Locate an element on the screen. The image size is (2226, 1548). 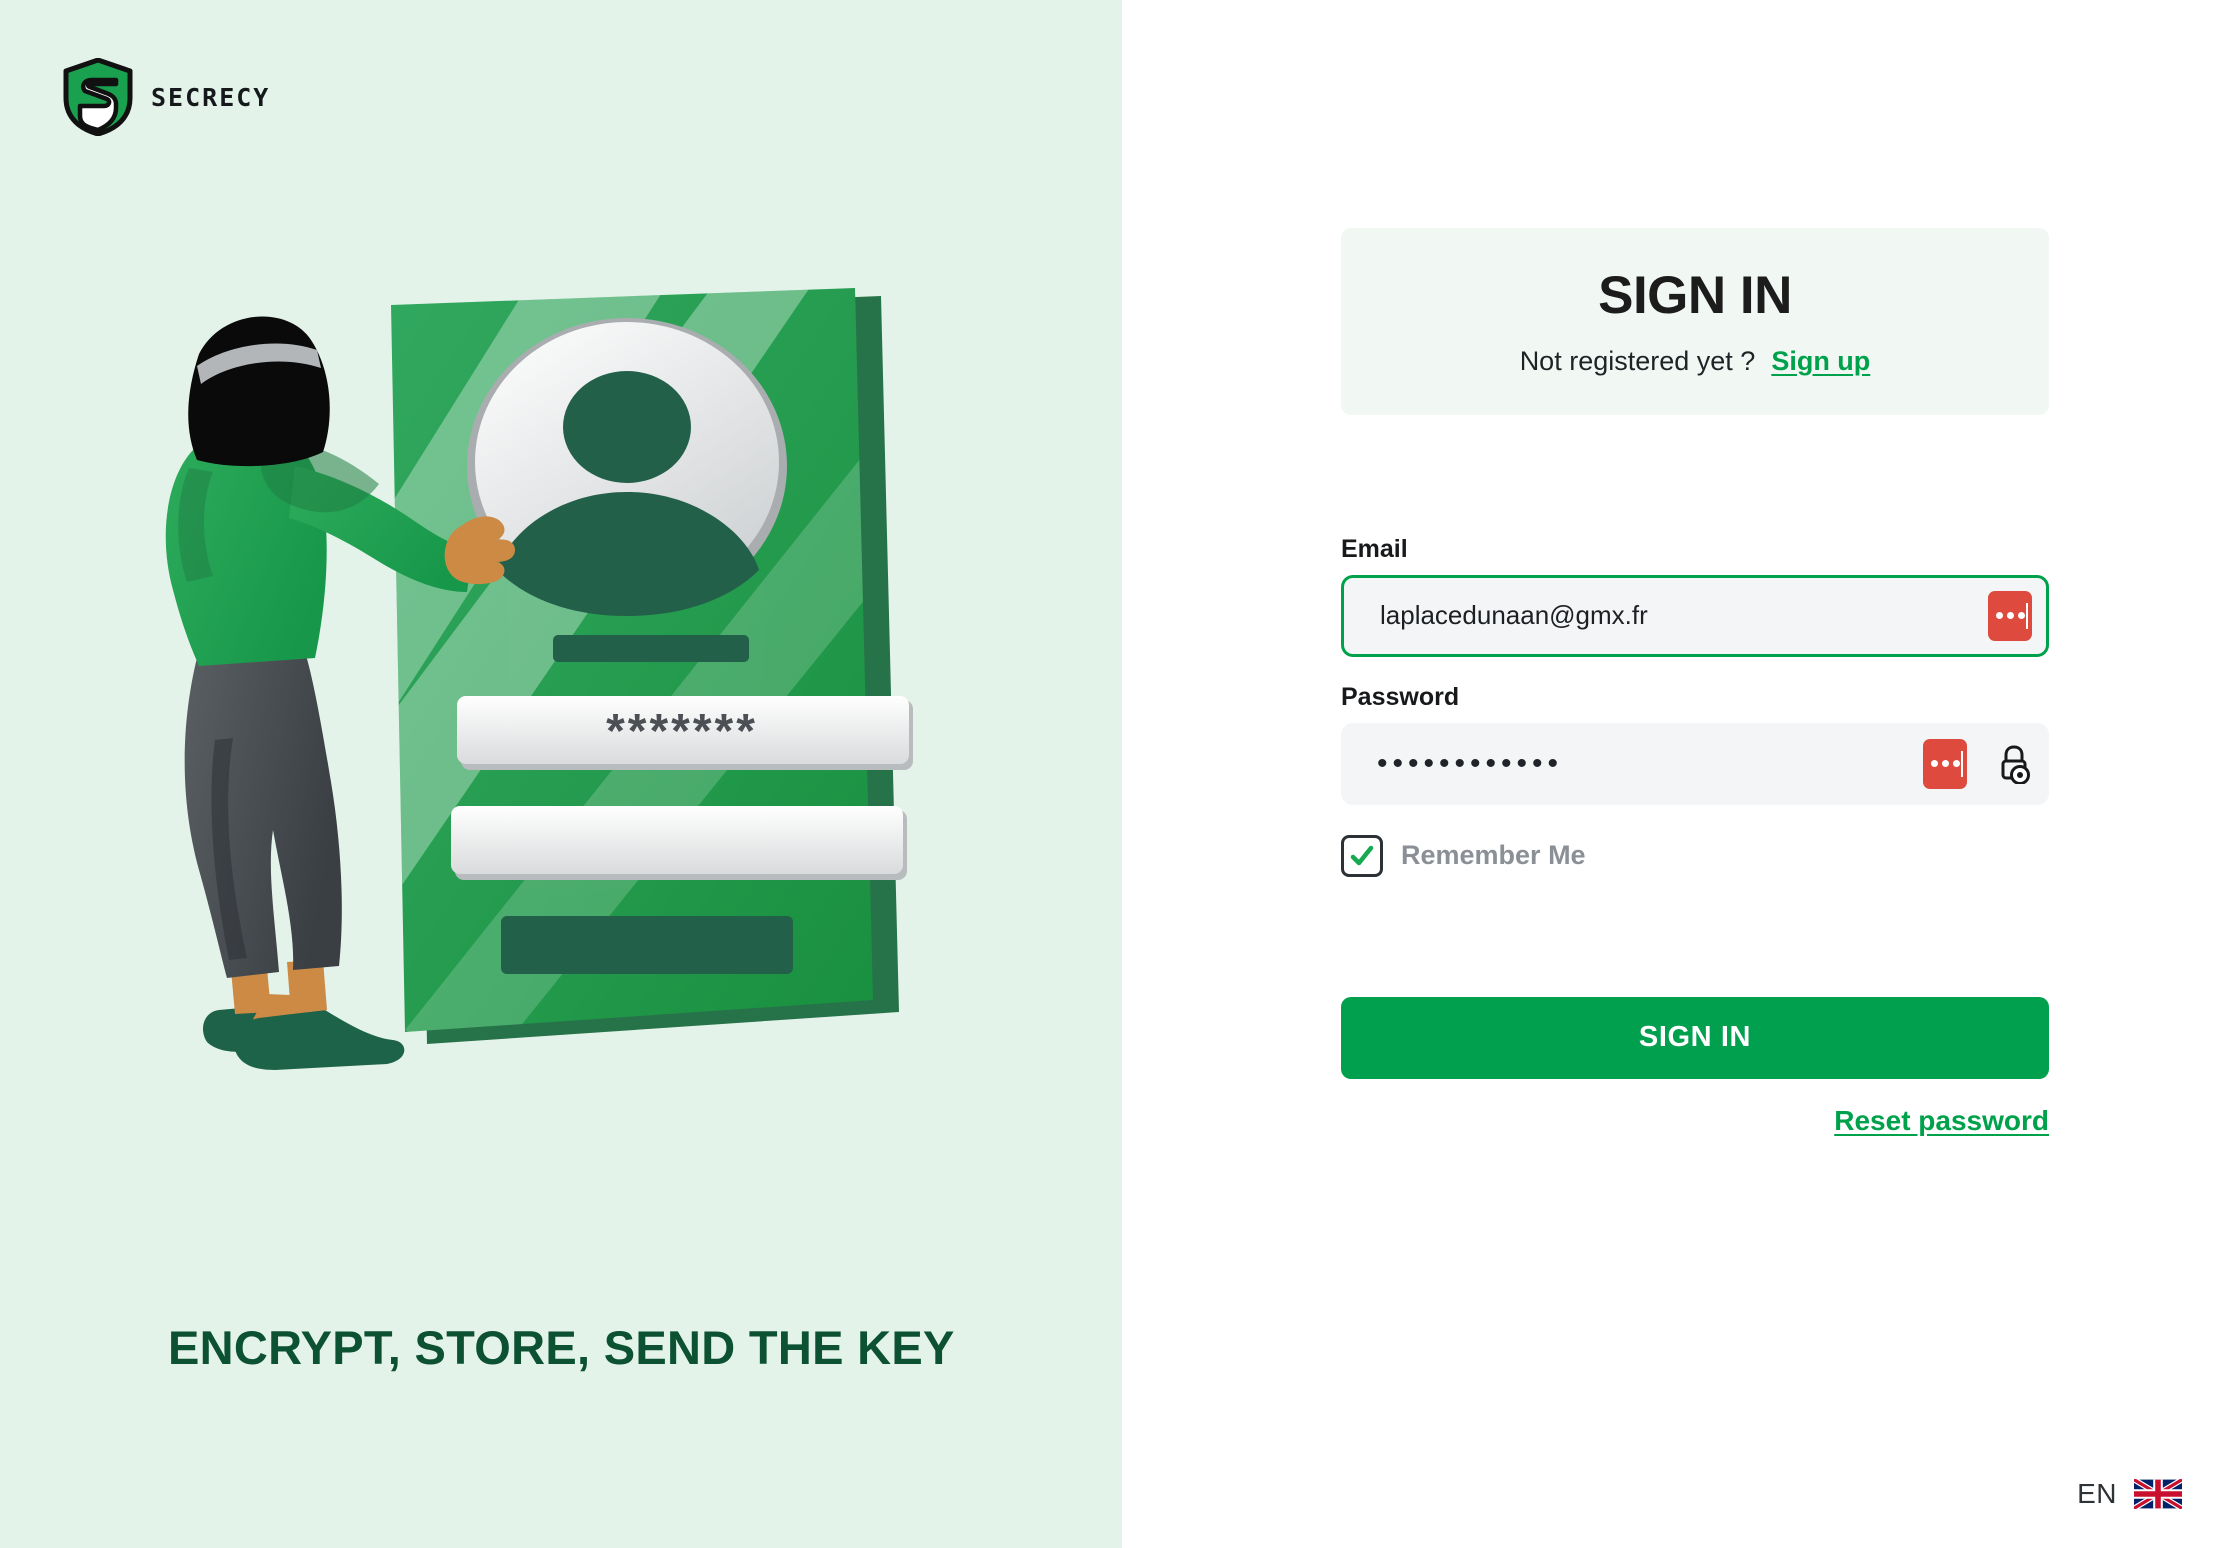
signup-prompt-text: Not registered yet ? is located at coordinates (1637, 360).